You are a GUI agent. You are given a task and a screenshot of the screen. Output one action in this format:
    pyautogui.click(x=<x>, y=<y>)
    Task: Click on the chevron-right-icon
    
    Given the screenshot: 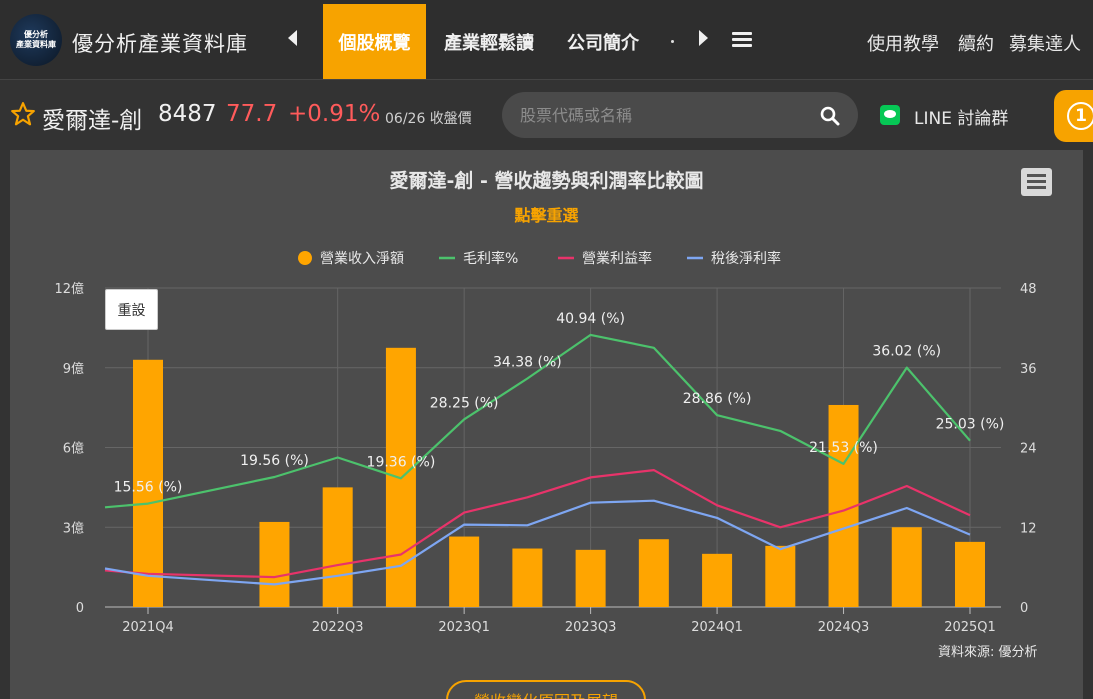 What is the action you would take?
    pyautogui.click(x=703, y=38)
    